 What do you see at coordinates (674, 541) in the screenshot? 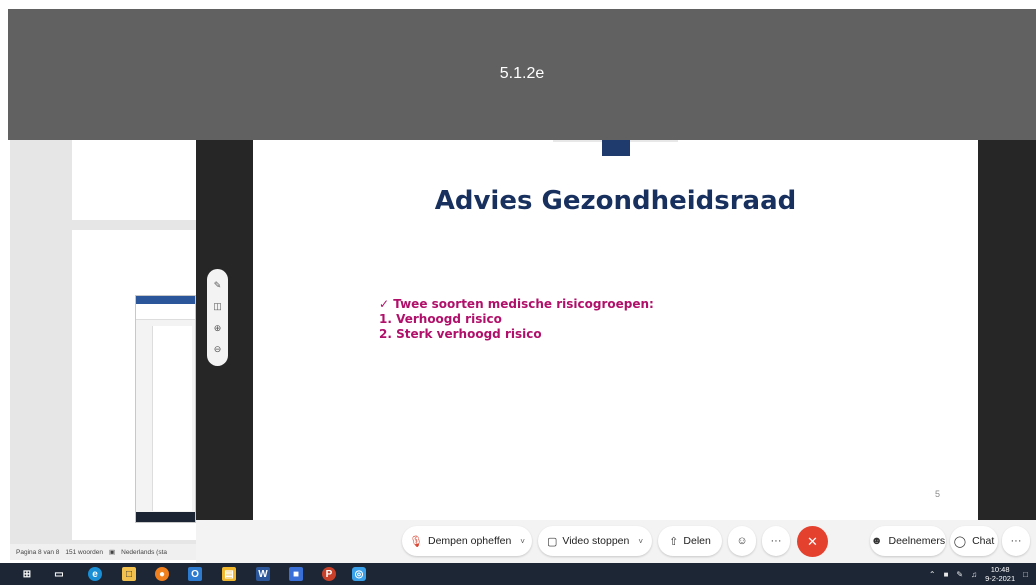
I see `share-icon: ⇧` at bounding box center [674, 541].